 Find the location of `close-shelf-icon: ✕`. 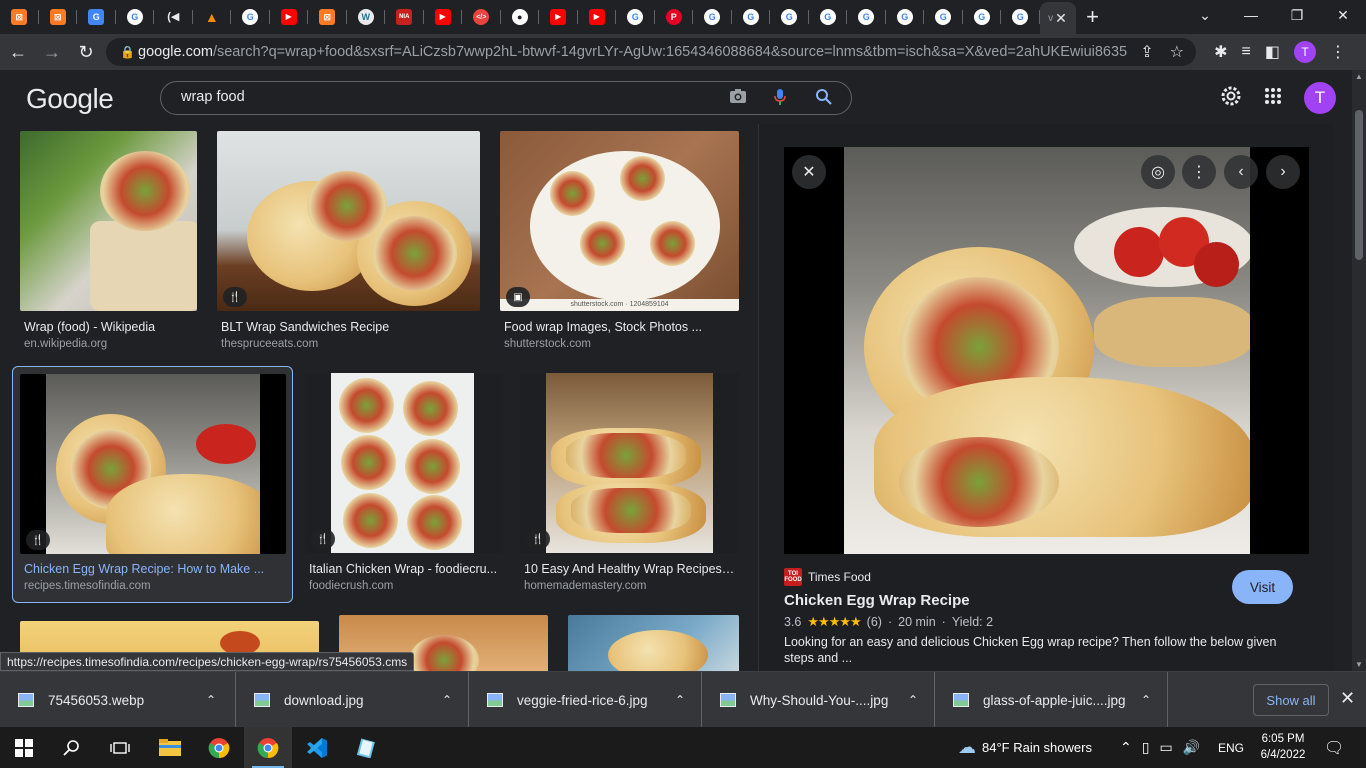

close-shelf-icon: ✕ is located at coordinates (1347, 698).